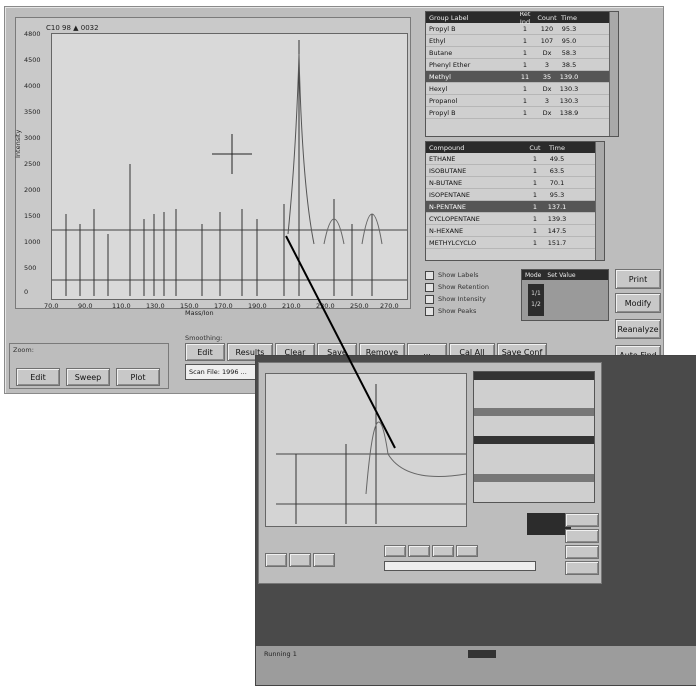 The height and width of the screenshot is (686, 696). Describe the element at coordinates (569, 40) in the screenshot. I see `cell: 95.0` at that location.